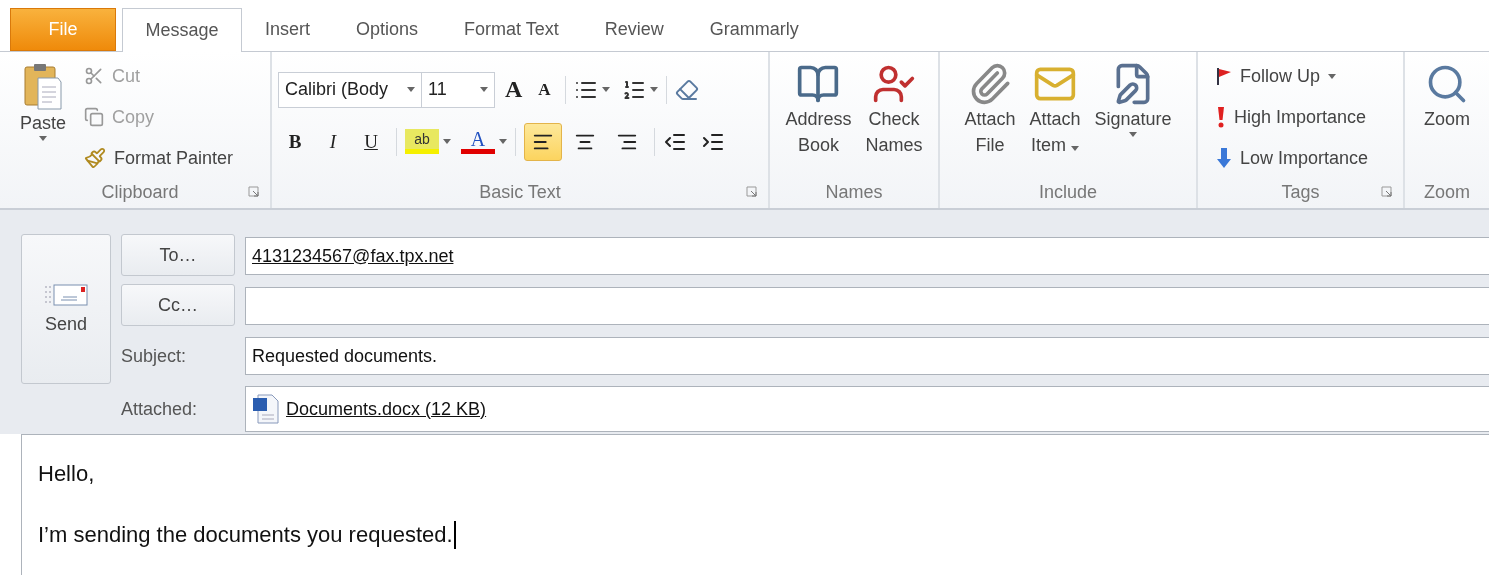  What do you see at coordinates (543, 141) in the screenshot?
I see `align-button` at bounding box center [543, 141].